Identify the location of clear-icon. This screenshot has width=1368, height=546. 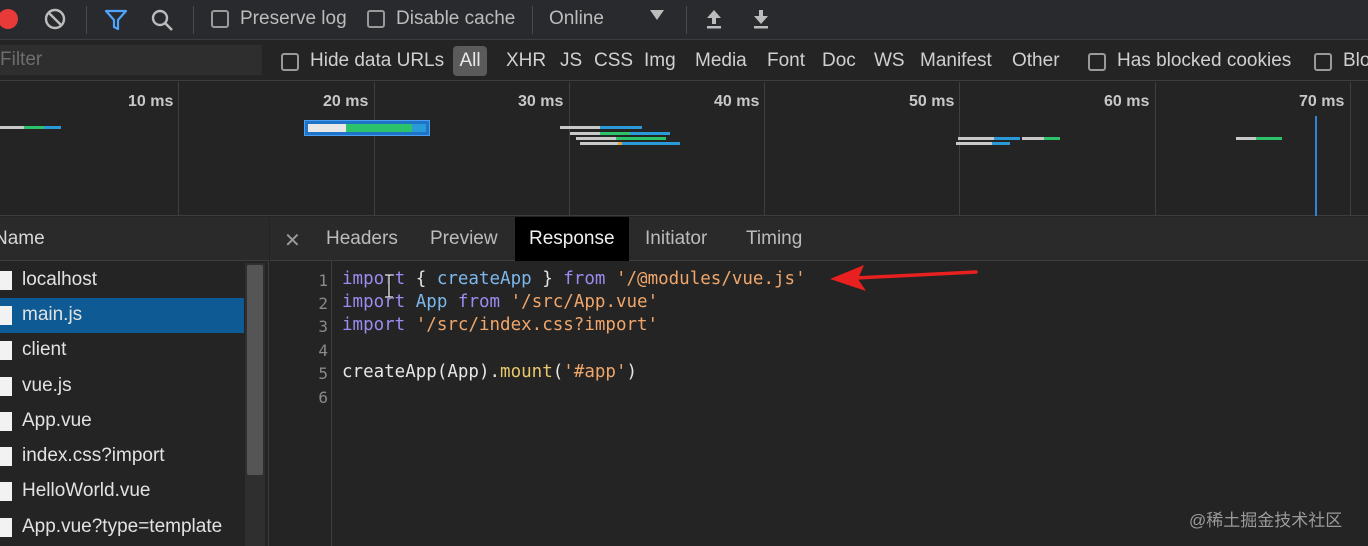
(55, 19).